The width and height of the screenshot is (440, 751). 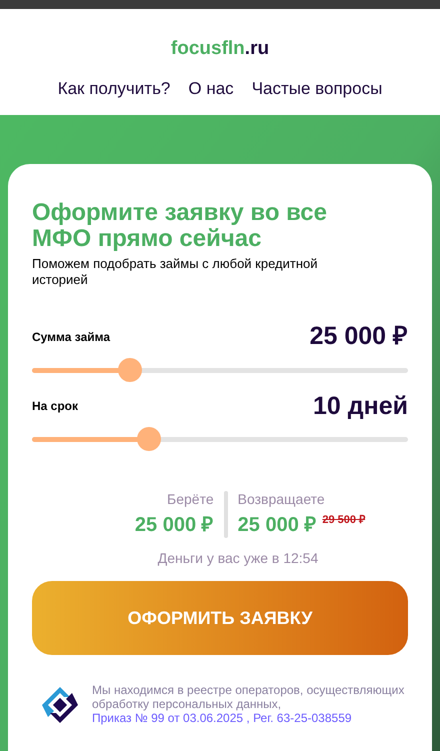 I want to click on registry-link: Приказ № 99 от 03.06.2025 , Рег. 63-25-038559, so click(x=222, y=718).